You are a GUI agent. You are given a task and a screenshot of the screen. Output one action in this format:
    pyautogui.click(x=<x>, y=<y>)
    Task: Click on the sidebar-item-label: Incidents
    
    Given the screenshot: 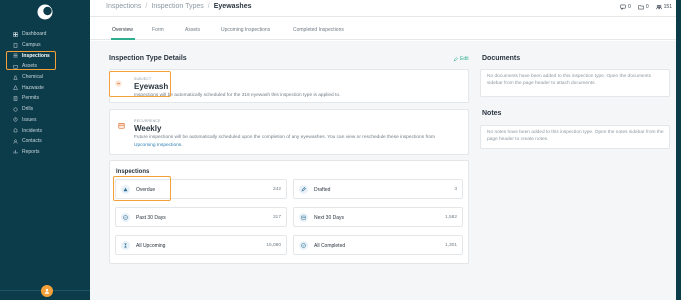 What is the action you would take?
    pyautogui.click(x=32, y=130)
    